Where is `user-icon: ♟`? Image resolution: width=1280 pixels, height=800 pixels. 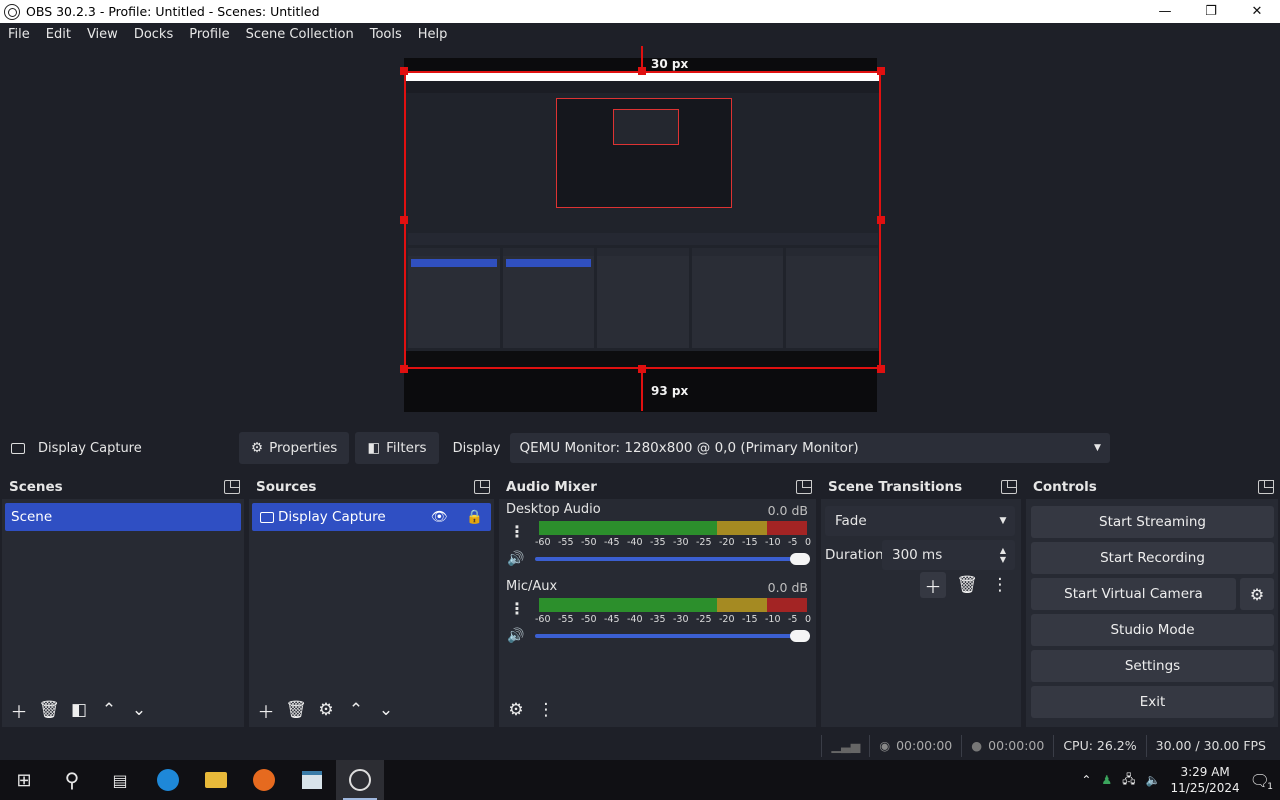 user-icon: ♟ is located at coordinates (1106, 780).